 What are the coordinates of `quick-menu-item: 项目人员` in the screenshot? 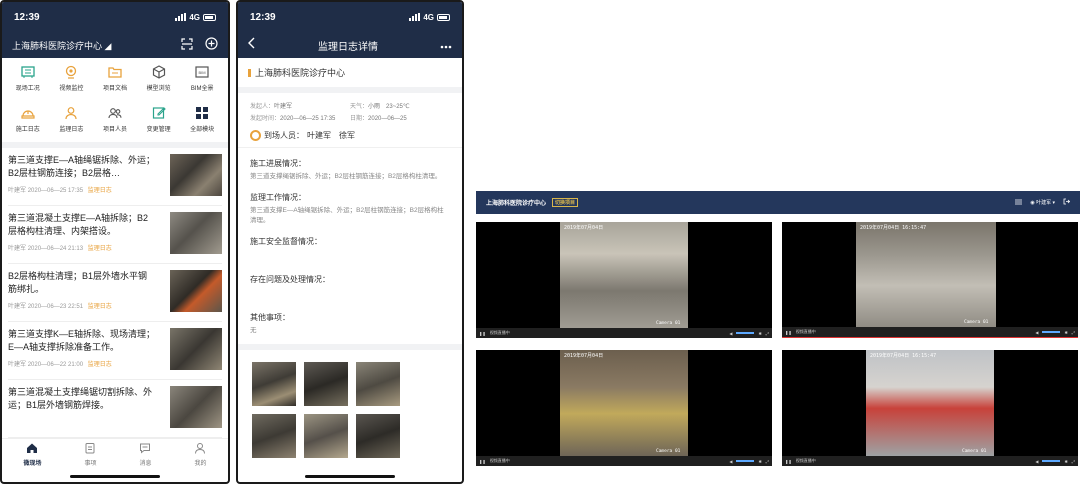 It's located at (115, 123).